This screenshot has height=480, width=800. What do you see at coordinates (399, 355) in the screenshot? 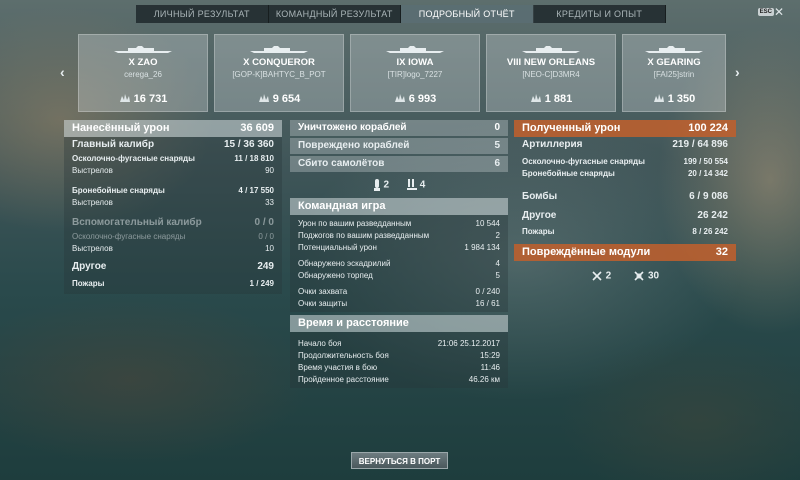
I see `time-row: Продолжительность боя 15:29` at bounding box center [399, 355].